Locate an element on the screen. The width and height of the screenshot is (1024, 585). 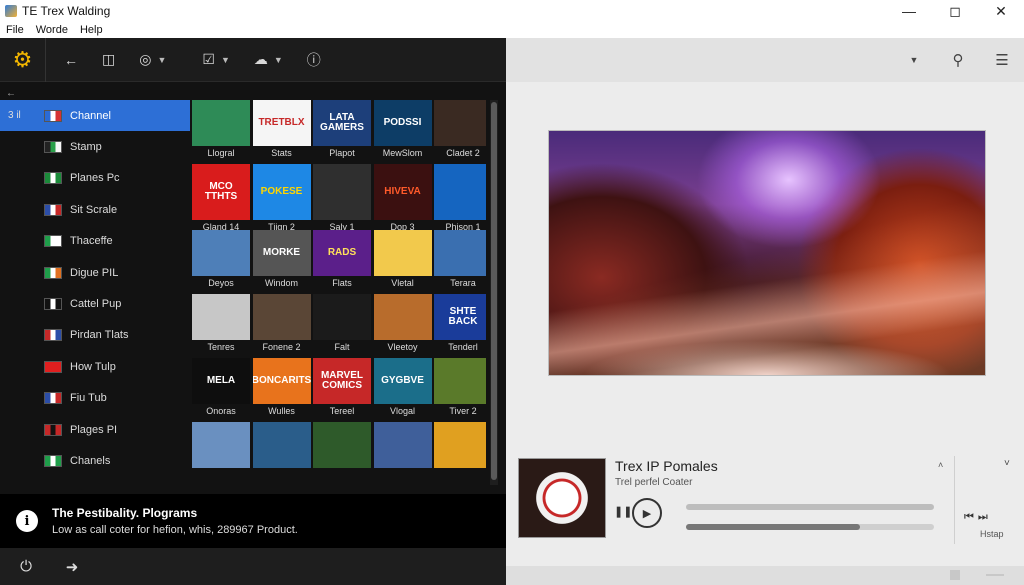
back-arrow-icon: ← is located at coordinates (71, 60).